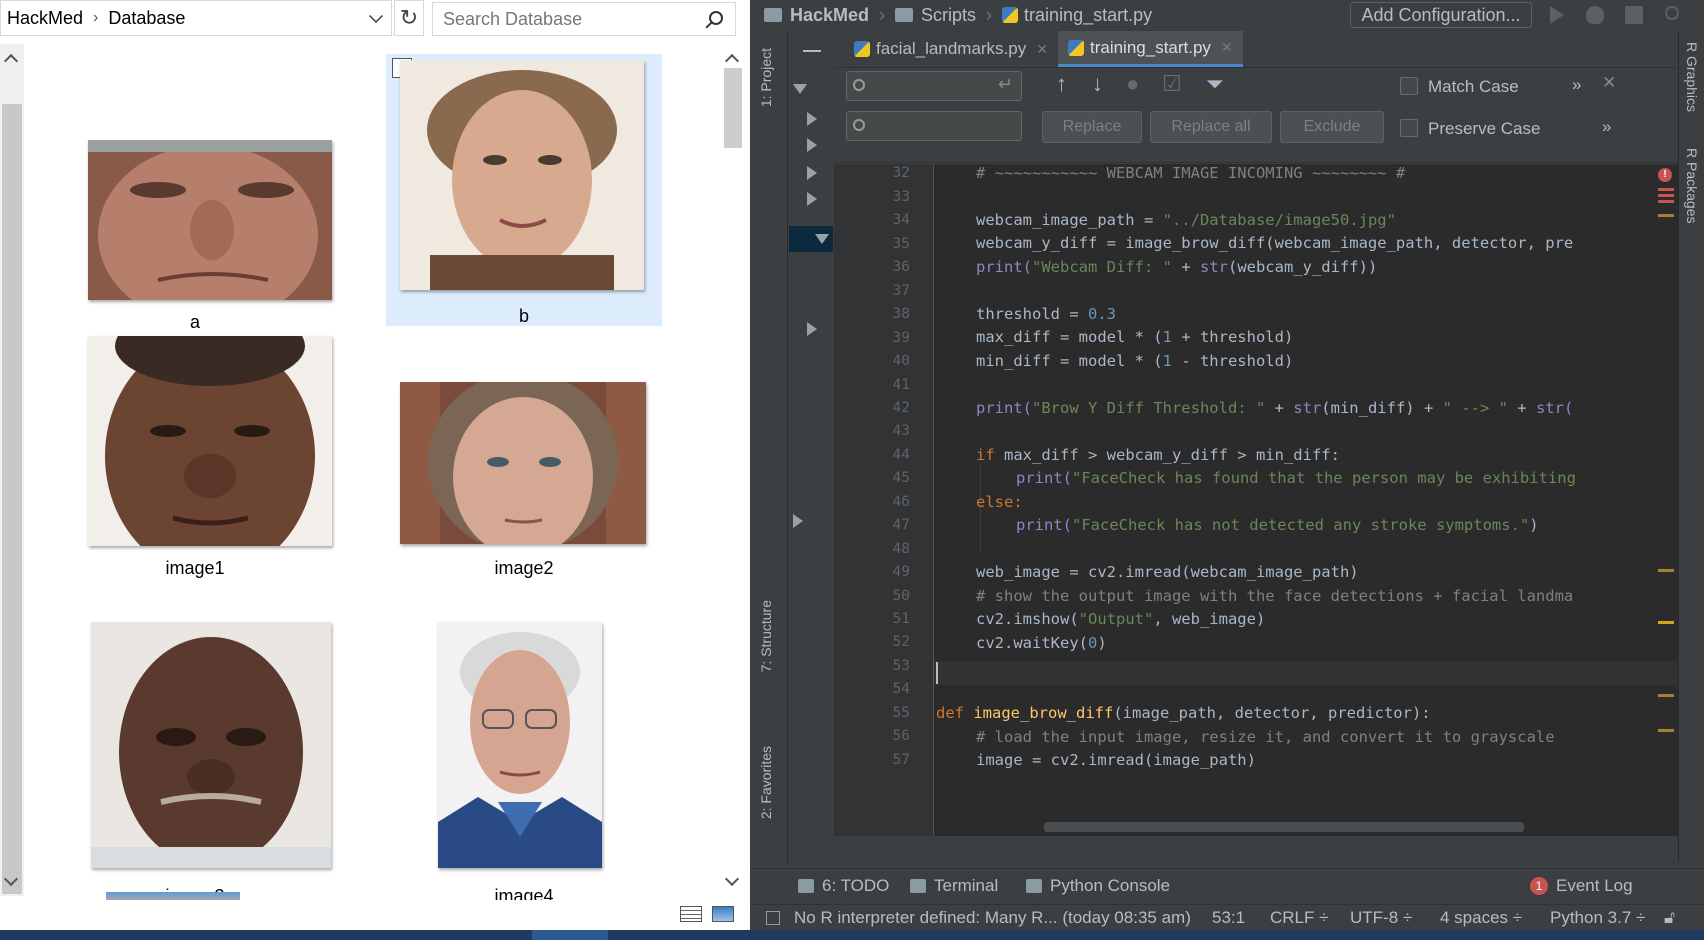  Describe the element at coordinates (733, 470) in the screenshot. I see `scrollbar-right` at that location.